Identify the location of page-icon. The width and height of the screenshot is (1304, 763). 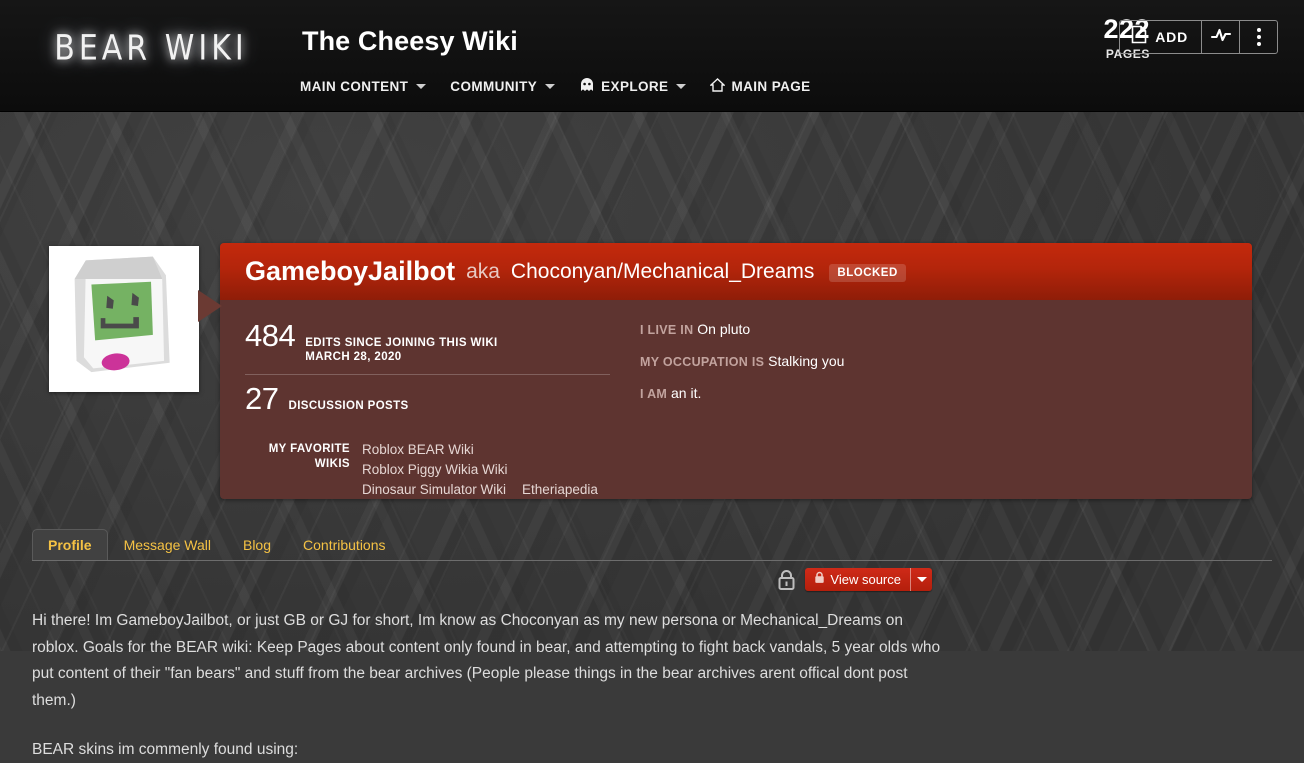
(1139, 37).